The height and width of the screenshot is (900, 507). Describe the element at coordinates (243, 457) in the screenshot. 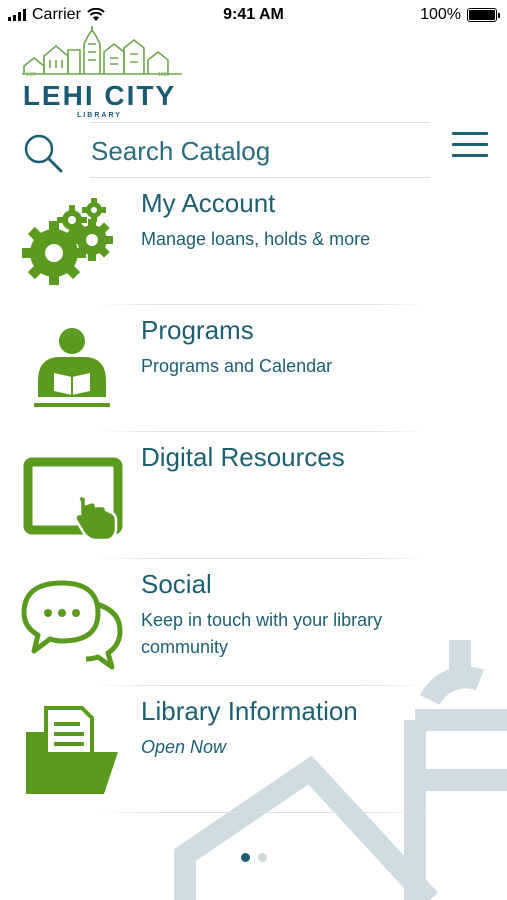

I see `menu-item-label: Digital Resources` at that location.